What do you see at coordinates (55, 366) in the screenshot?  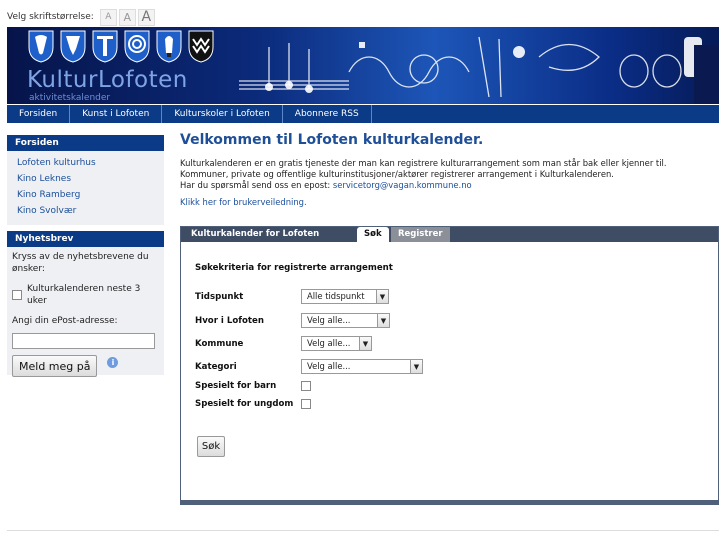 I see `subscribe-button: Meld meg på` at bounding box center [55, 366].